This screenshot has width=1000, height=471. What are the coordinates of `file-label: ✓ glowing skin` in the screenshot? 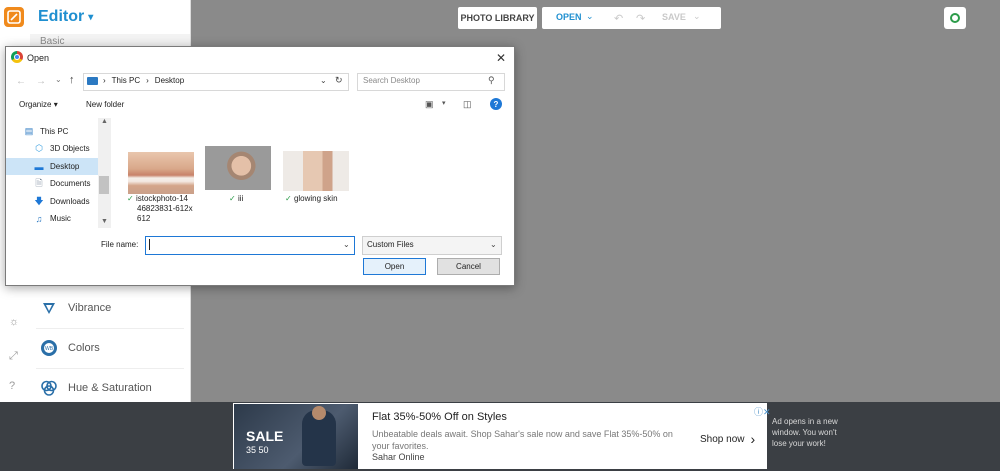 It's located at (311, 199).